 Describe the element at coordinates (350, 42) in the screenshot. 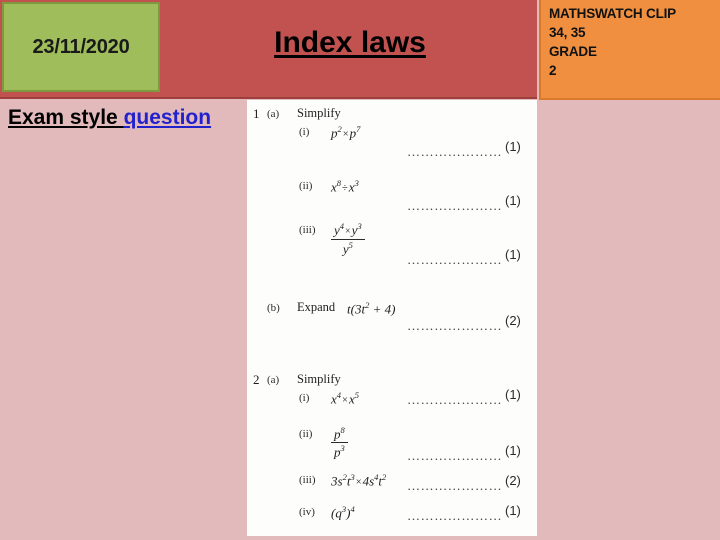

I see `page-title: Index laws` at that location.